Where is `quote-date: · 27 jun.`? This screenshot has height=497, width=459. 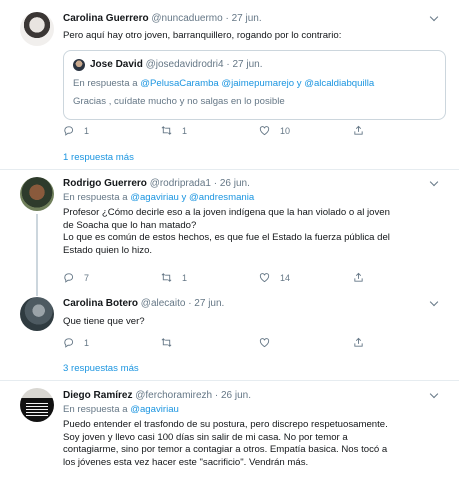 quote-date: · 27 jun. is located at coordinates (244, 64).